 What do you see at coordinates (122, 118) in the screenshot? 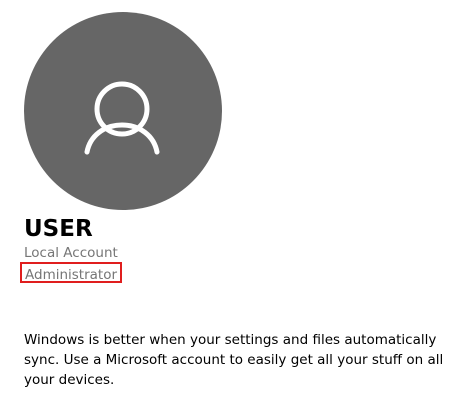
I see `person-icon` at bounding box center [122, 118].